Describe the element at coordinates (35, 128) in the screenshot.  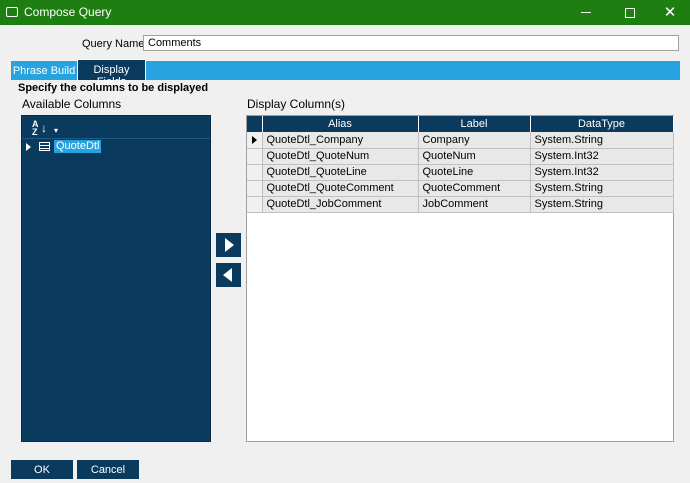
I see `sort-az-icon: AZ` at that location.